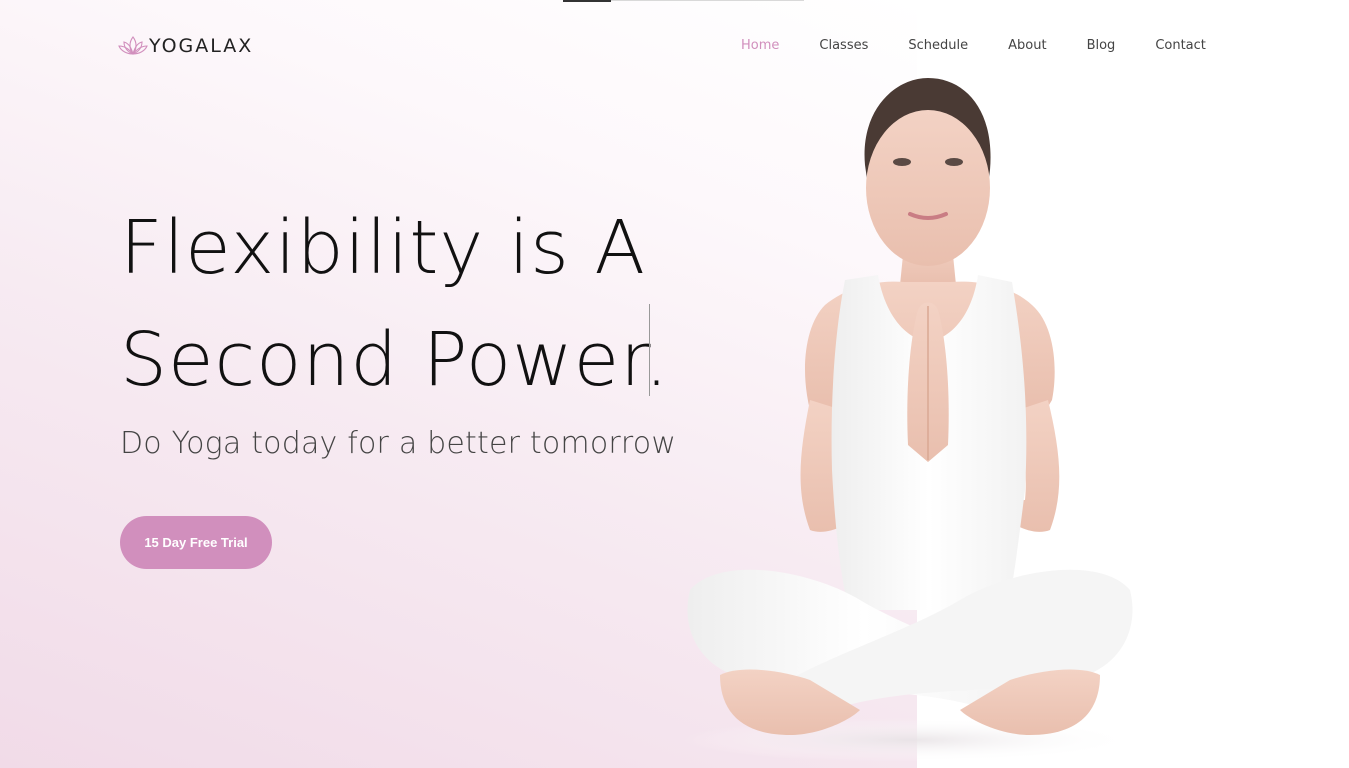  I want to click on nav-contact: Contact, so click(1180, 45).